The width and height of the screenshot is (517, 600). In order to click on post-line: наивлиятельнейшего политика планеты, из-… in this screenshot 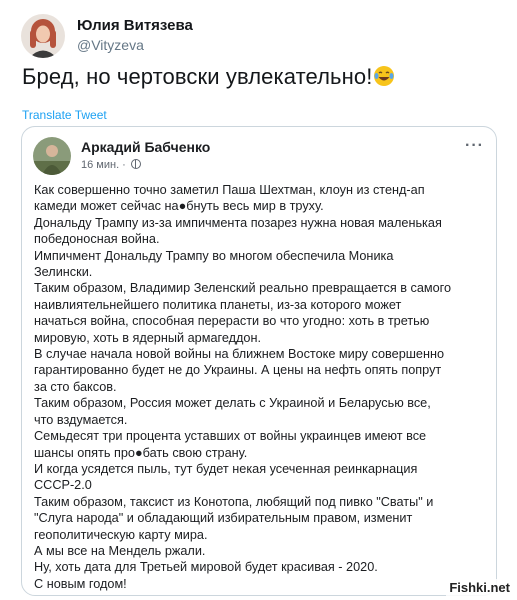, I will do `click(218, 304)`.